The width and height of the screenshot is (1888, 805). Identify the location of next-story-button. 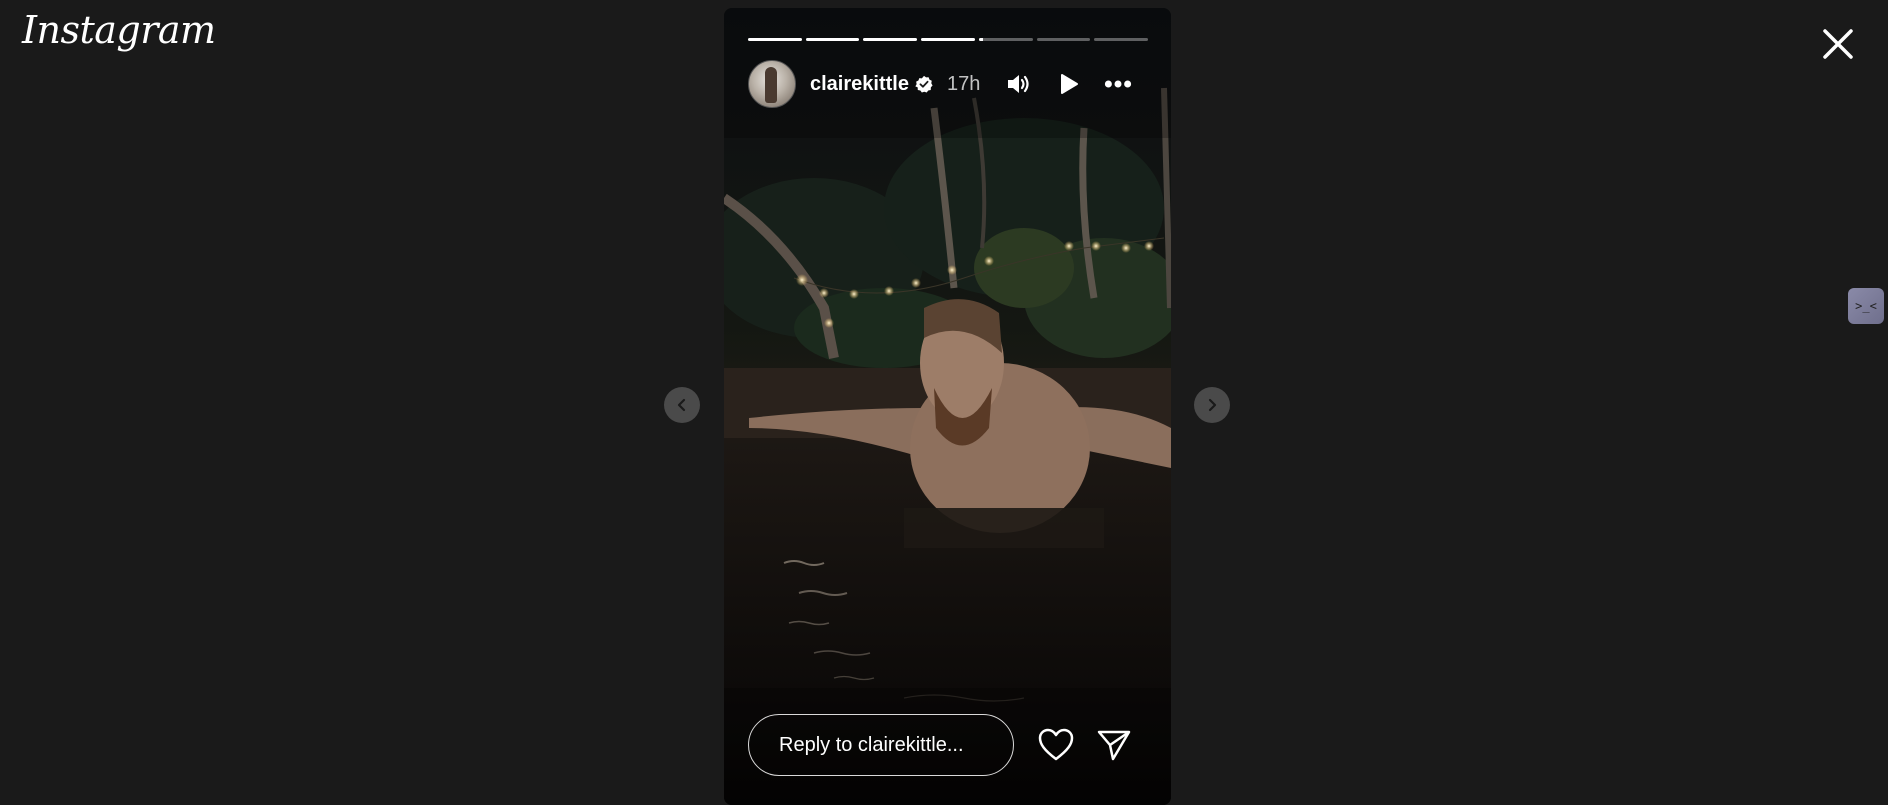
(1212, 405).